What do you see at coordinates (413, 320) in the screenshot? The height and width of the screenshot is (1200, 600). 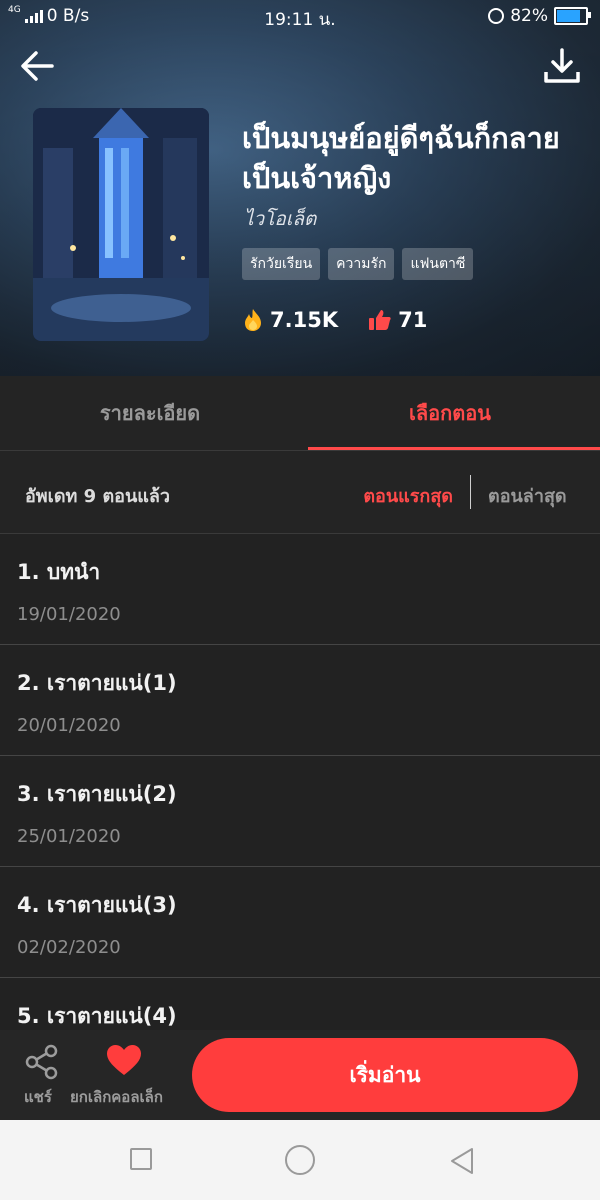 I see `likes-count: 71` at bounding box center [413, 320].